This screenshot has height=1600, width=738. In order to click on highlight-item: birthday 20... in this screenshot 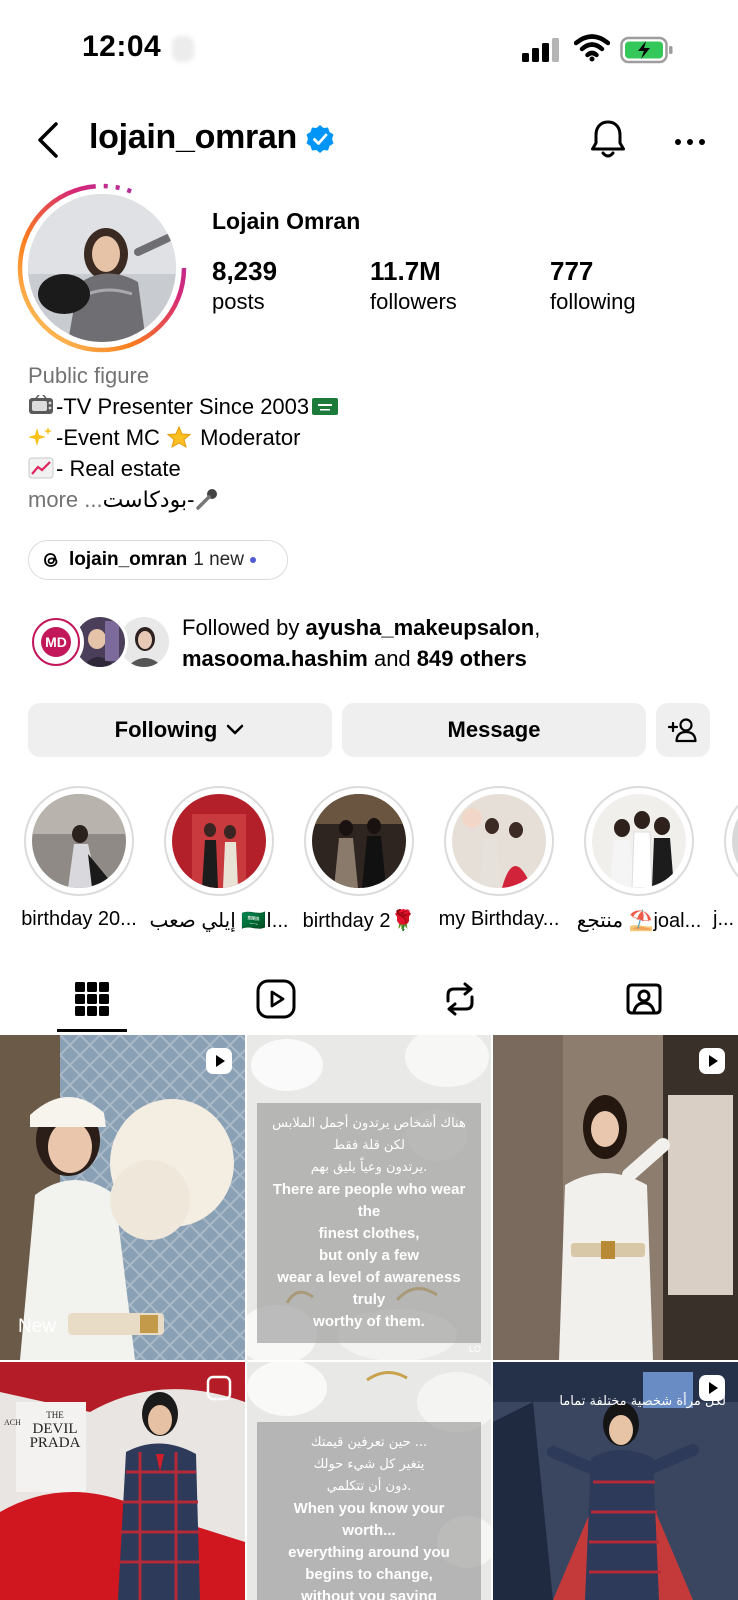, I will do `click(79, 858)`.